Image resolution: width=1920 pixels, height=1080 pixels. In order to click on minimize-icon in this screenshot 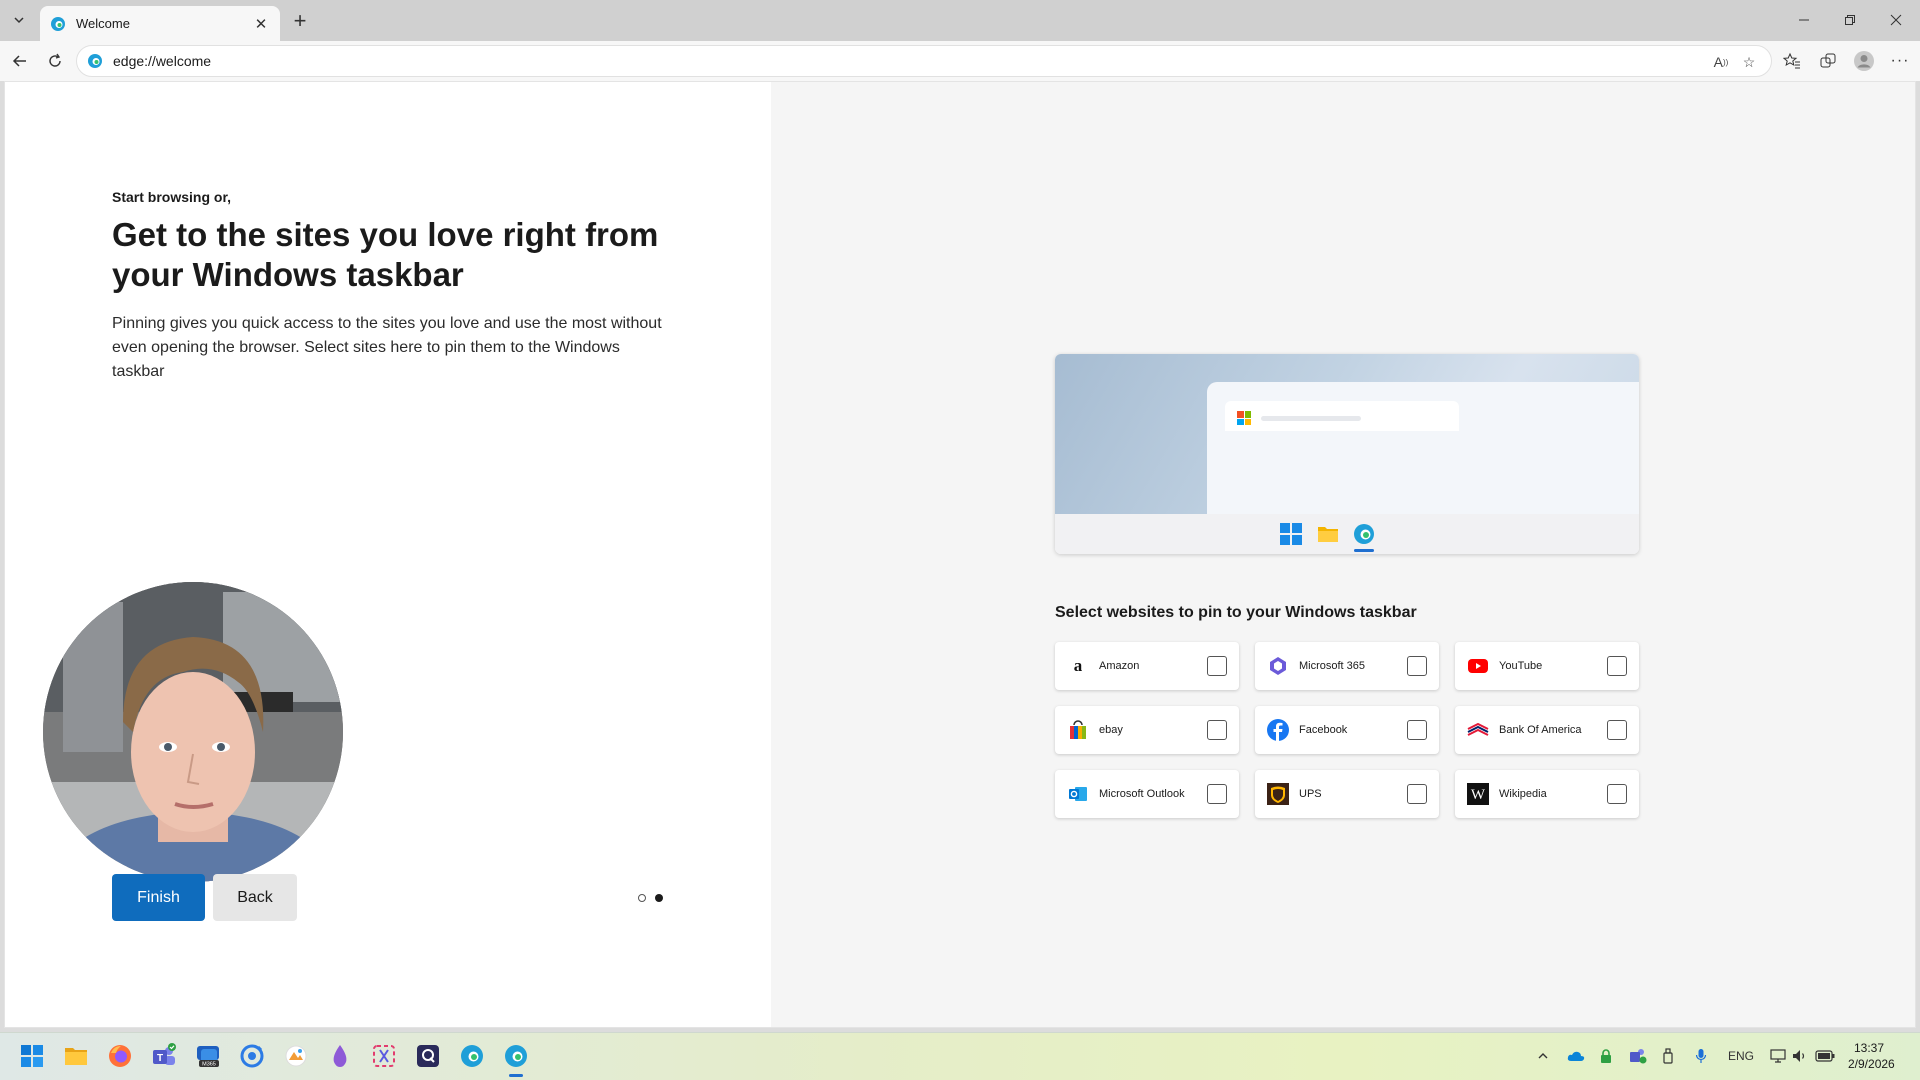, I will do `click(1804, 20)`.